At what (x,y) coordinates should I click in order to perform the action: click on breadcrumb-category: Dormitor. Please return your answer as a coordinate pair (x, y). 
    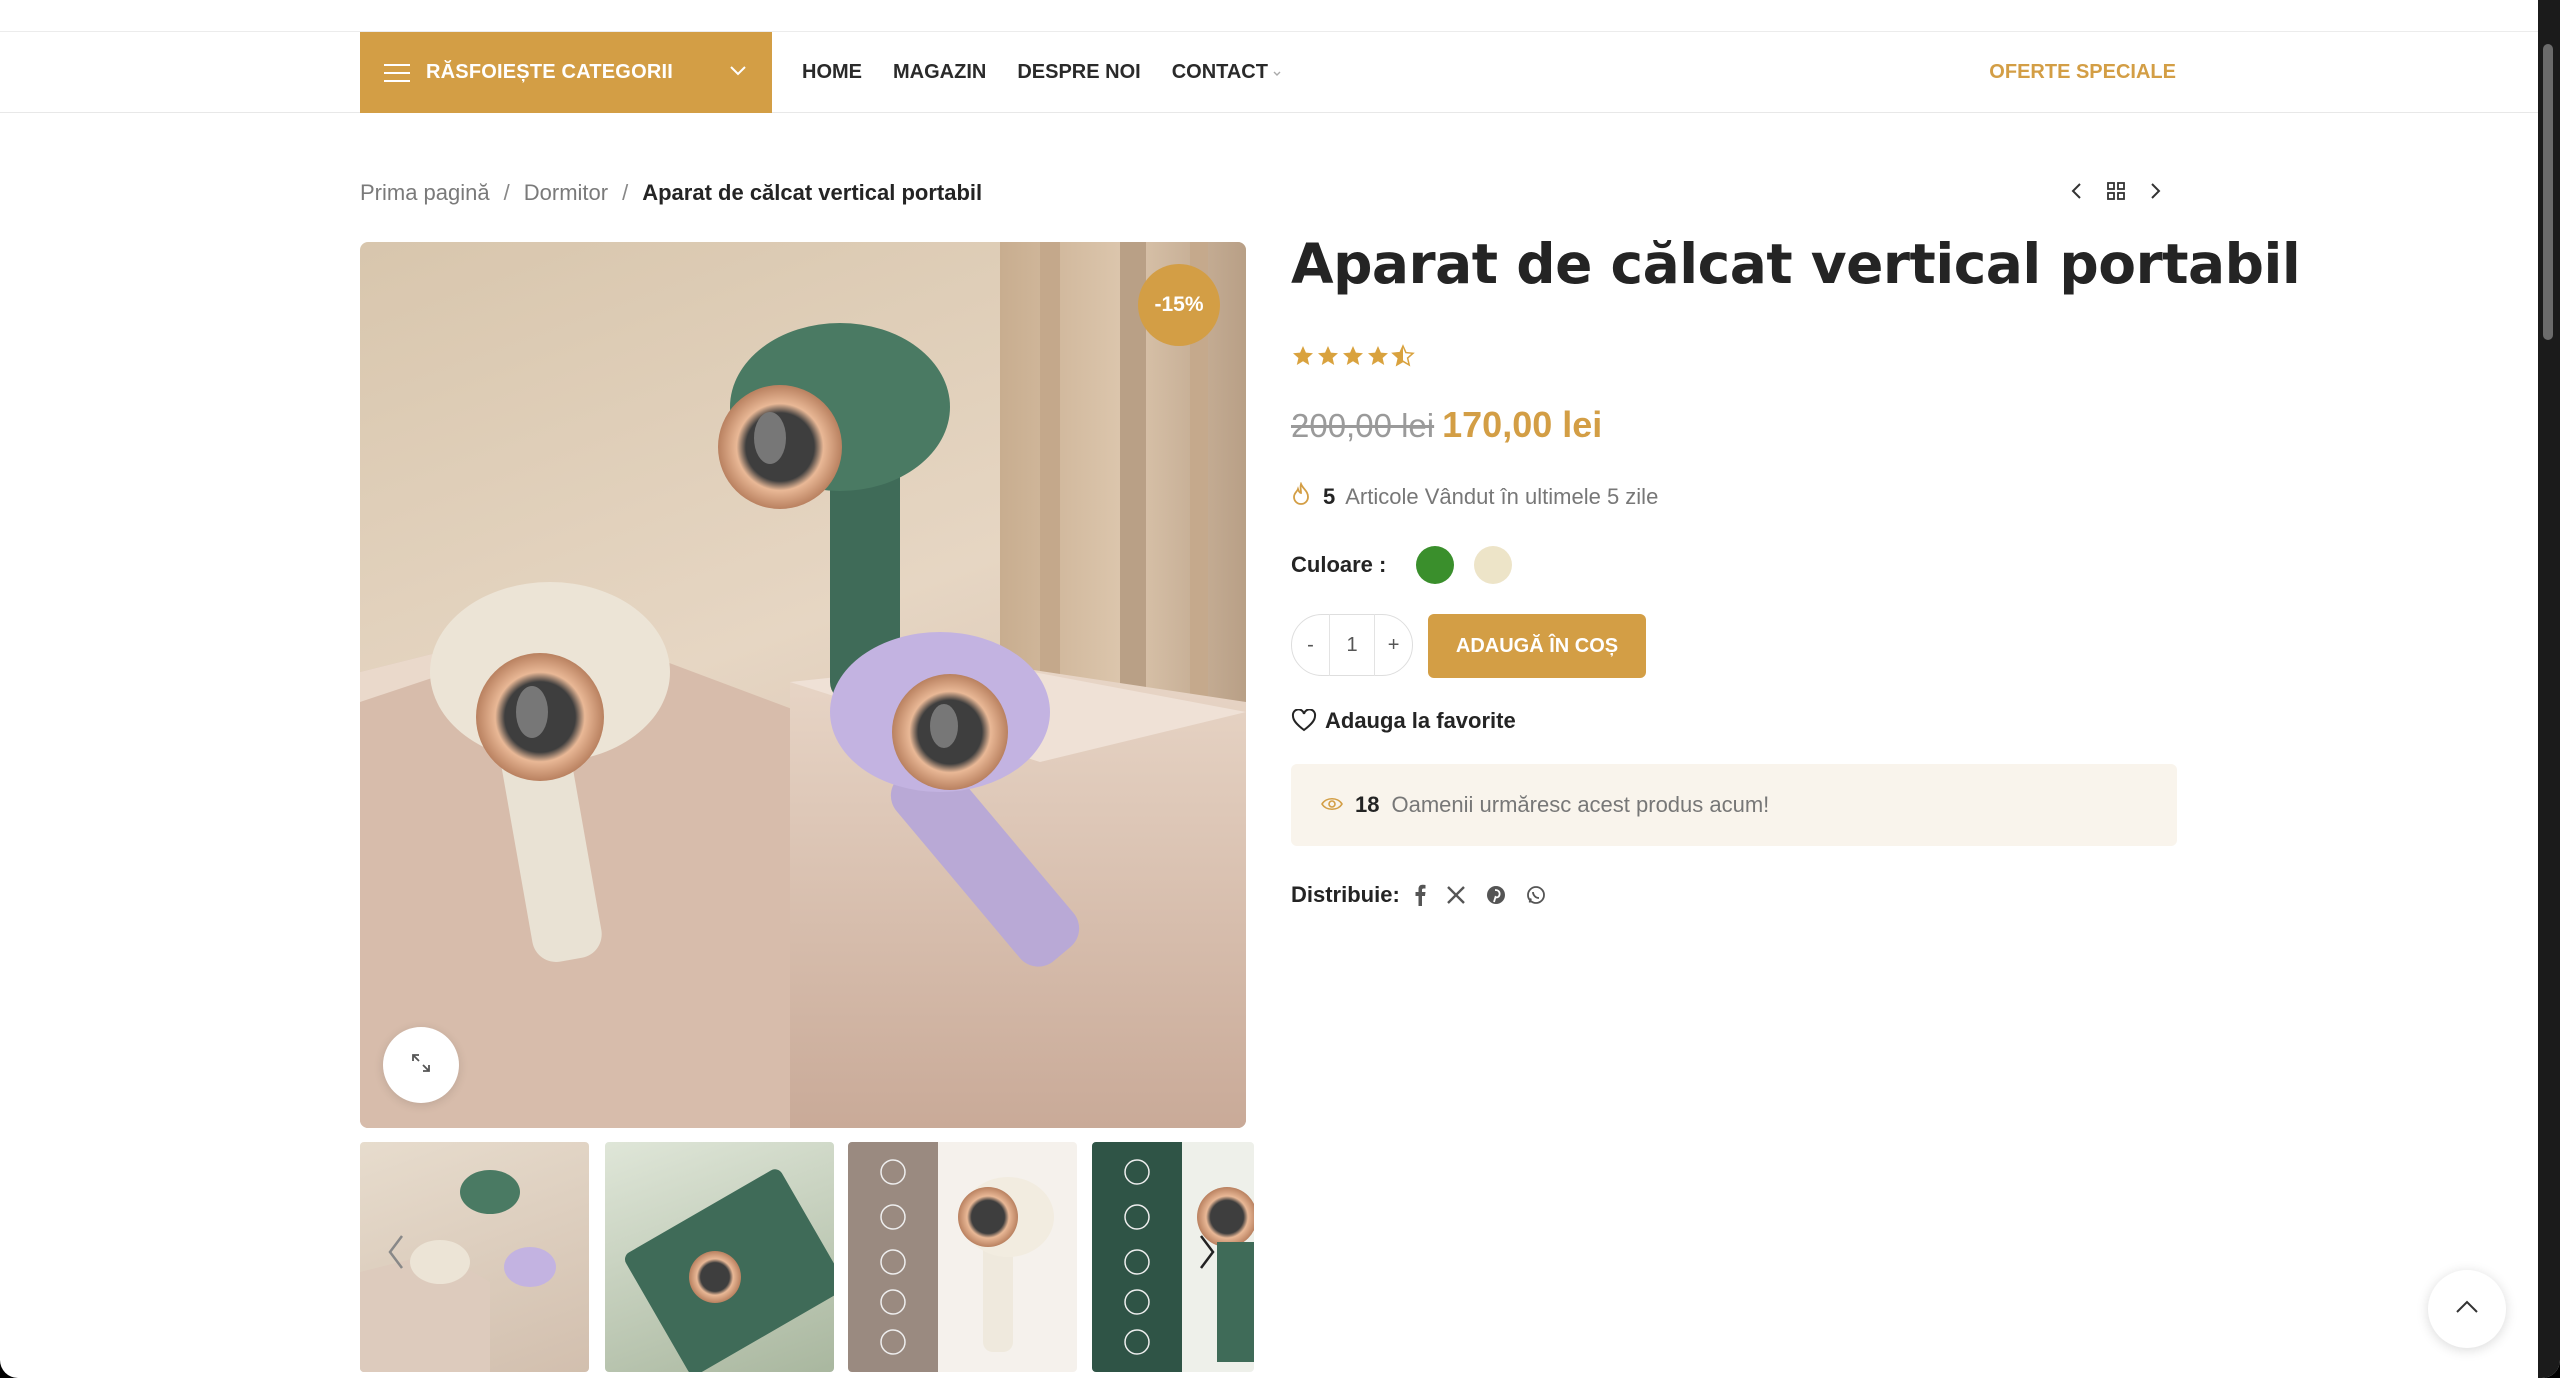
    Looking at the image, I should click on (566, 193).